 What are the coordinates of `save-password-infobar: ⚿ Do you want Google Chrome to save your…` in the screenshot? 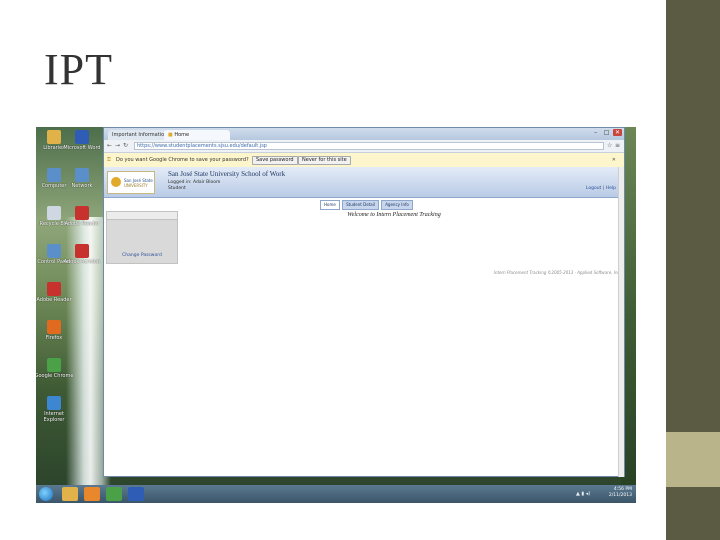 It's located at (364, 160).